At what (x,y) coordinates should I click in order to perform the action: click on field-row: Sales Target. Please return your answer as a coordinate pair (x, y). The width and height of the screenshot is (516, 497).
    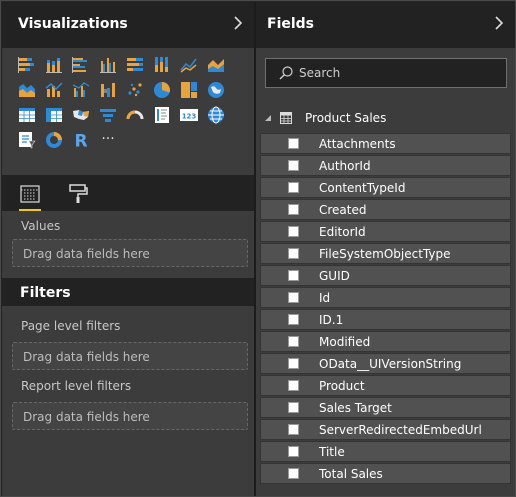
    Looking at the image, I should click on (385, 407).